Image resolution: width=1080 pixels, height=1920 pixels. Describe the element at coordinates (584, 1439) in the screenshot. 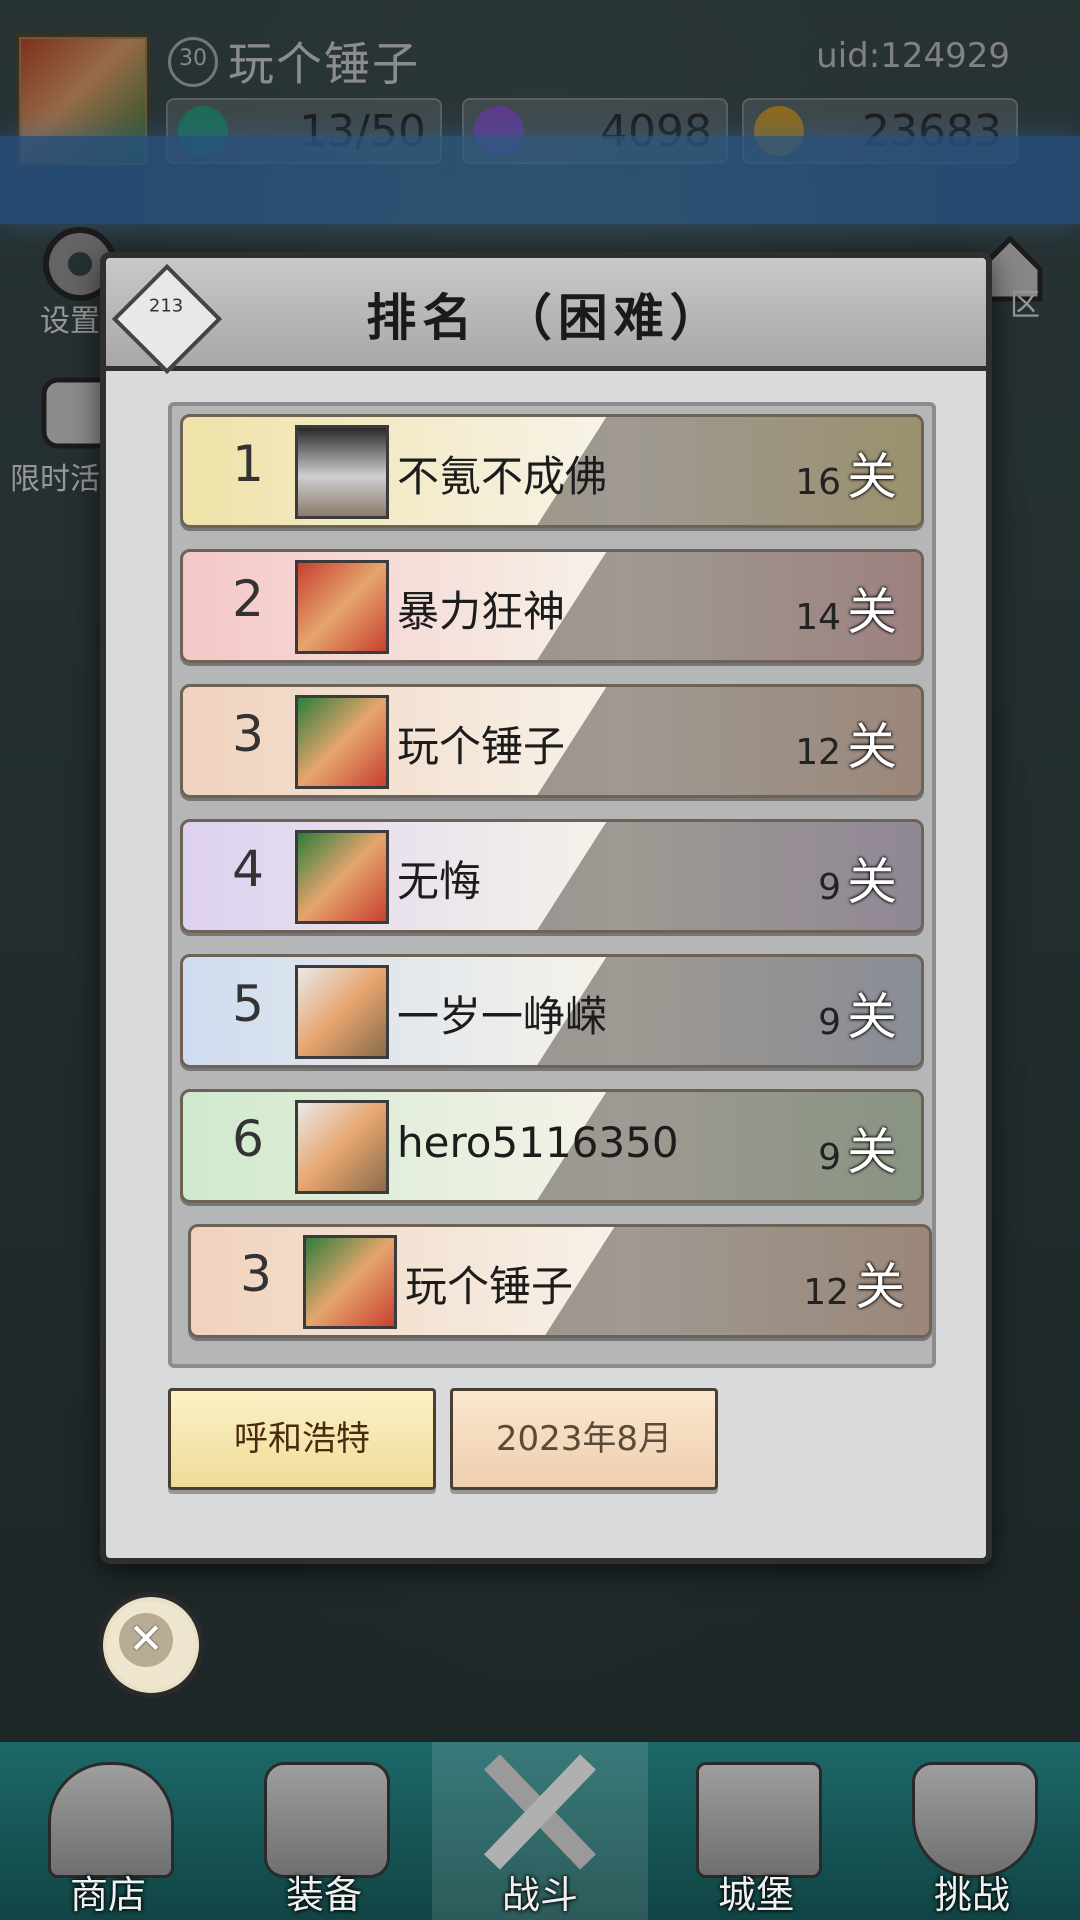

I see `date-button: 2023年8月` at that location.